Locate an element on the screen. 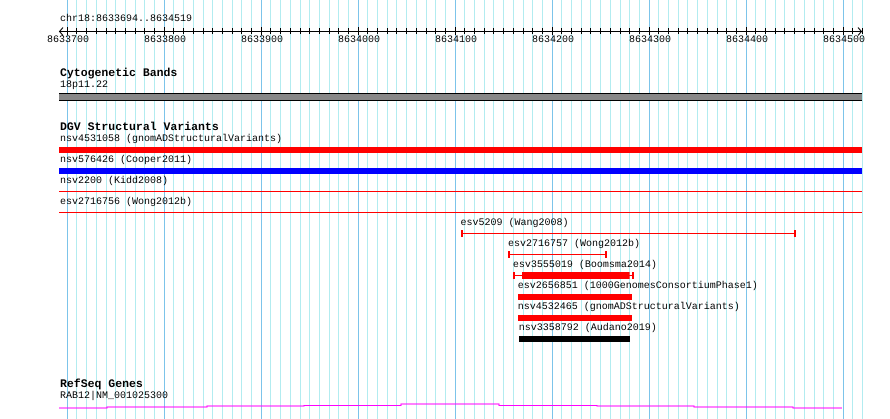 The width and height of the screenshot is (890, 419). tick-label: 8634400 is located at coordinates (747, 41).